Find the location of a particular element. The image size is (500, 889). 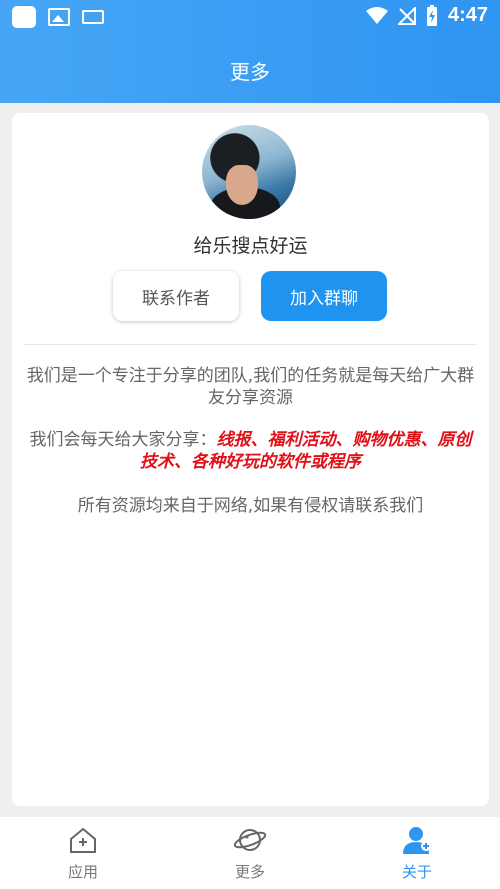

tab-more: 更多 is located at coordinates (250, 853).